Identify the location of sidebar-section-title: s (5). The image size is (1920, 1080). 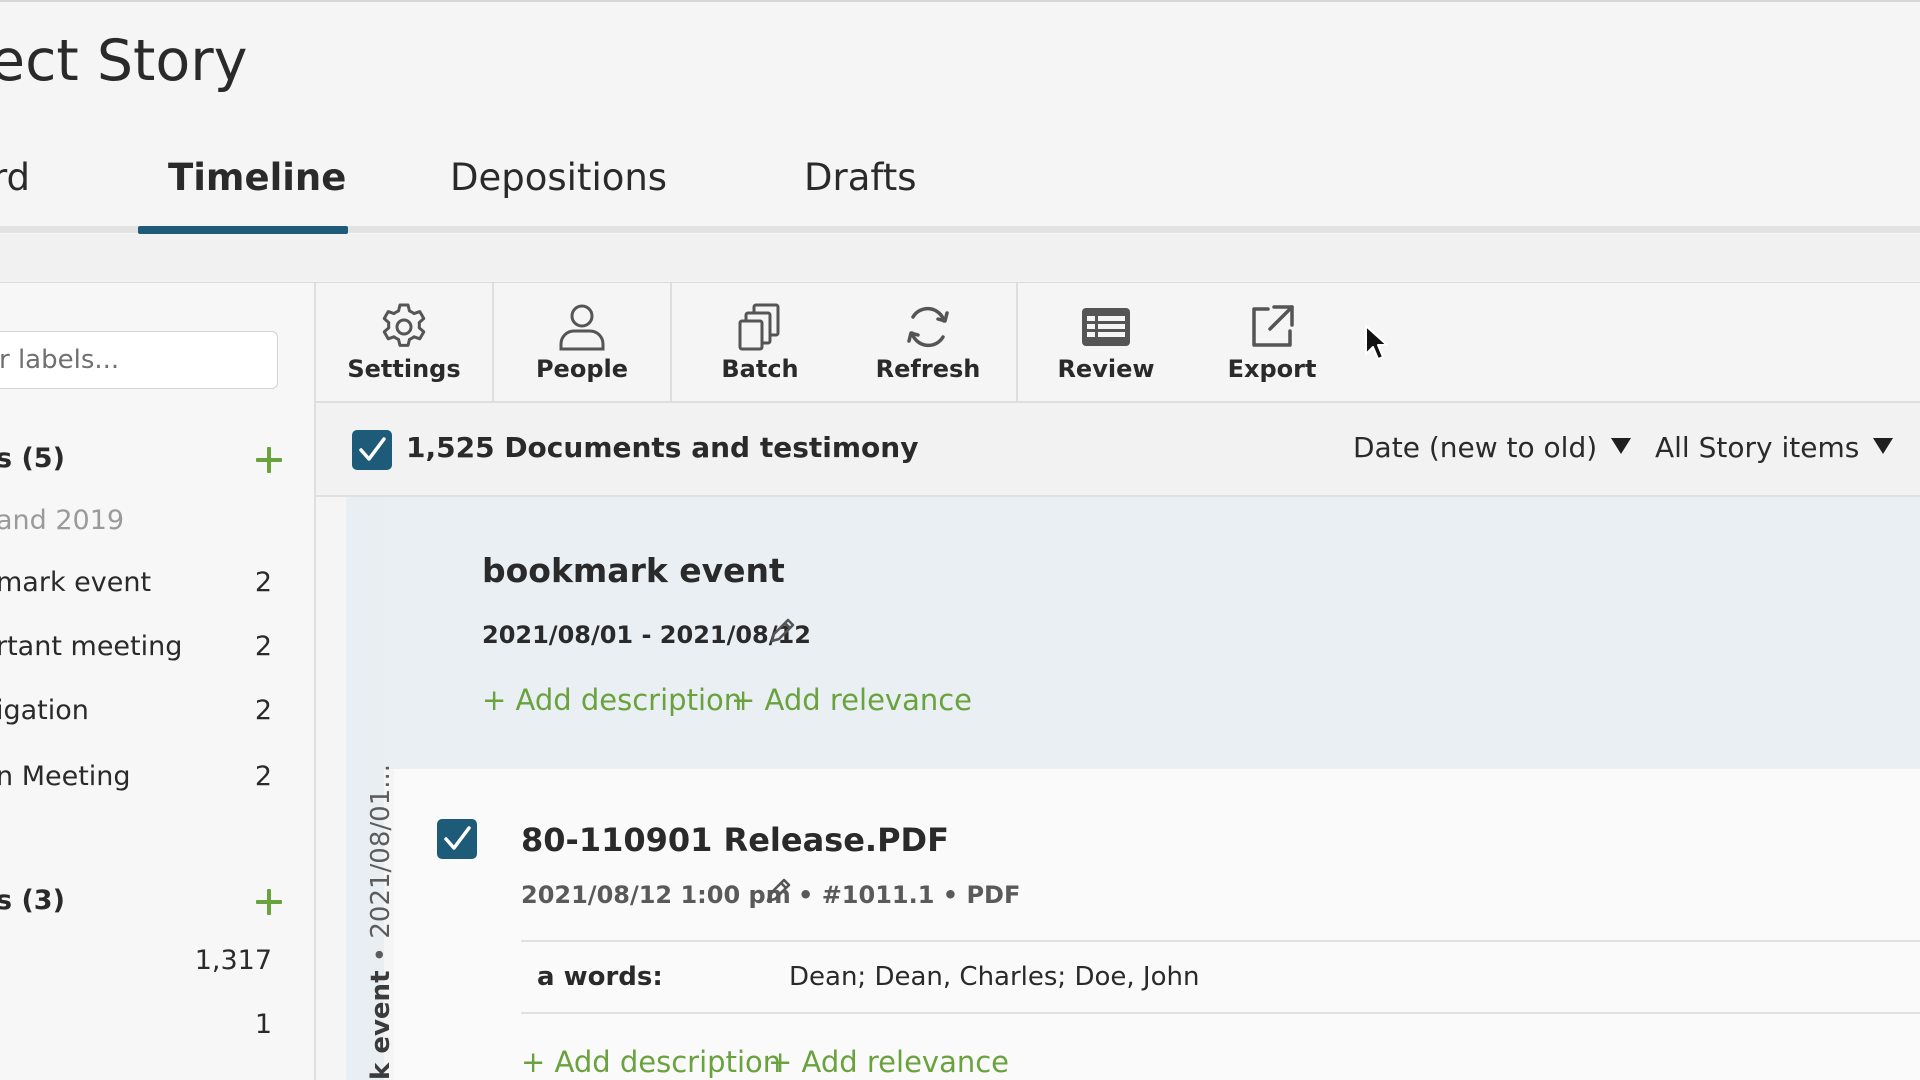
(32, 458).